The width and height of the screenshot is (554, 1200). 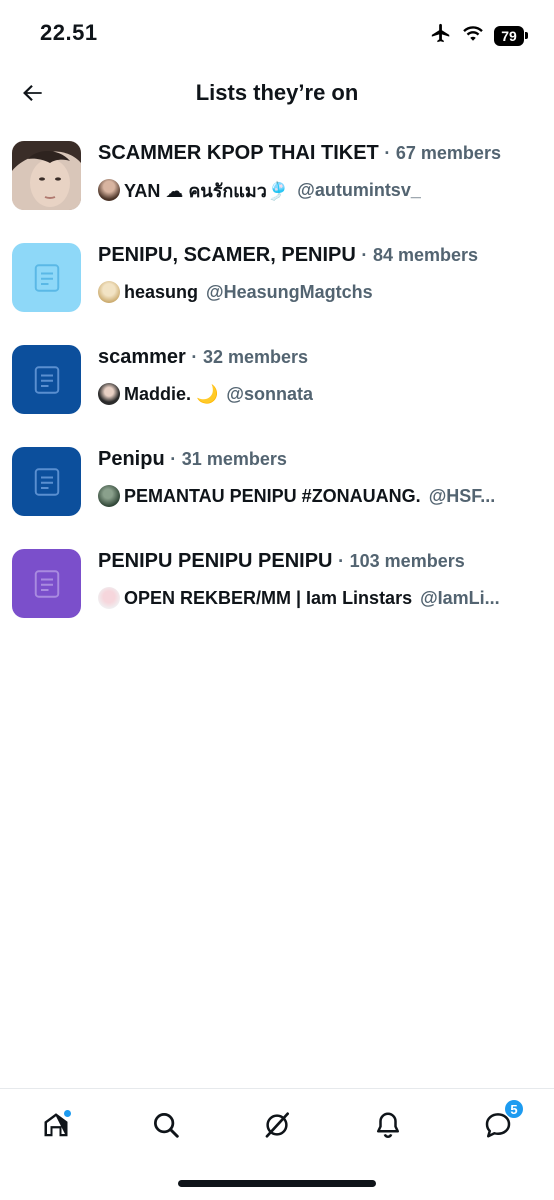 I want to click on list-title-line: scammer · 32 members, so click(x=318, y=357).